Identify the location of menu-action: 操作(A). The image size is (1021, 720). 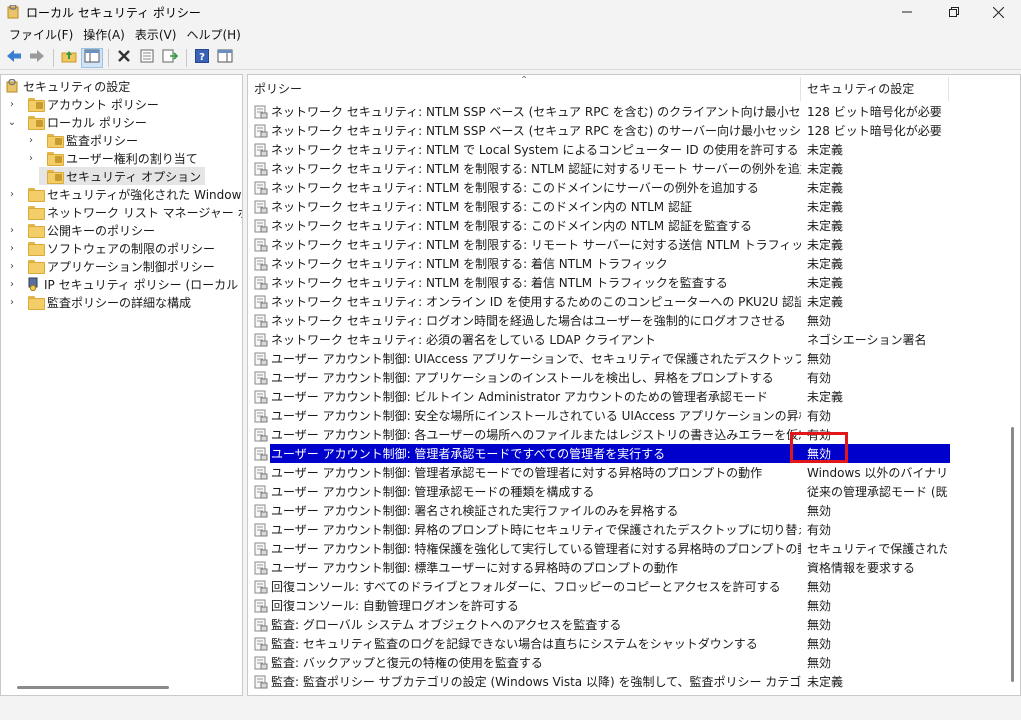
(104, 34).